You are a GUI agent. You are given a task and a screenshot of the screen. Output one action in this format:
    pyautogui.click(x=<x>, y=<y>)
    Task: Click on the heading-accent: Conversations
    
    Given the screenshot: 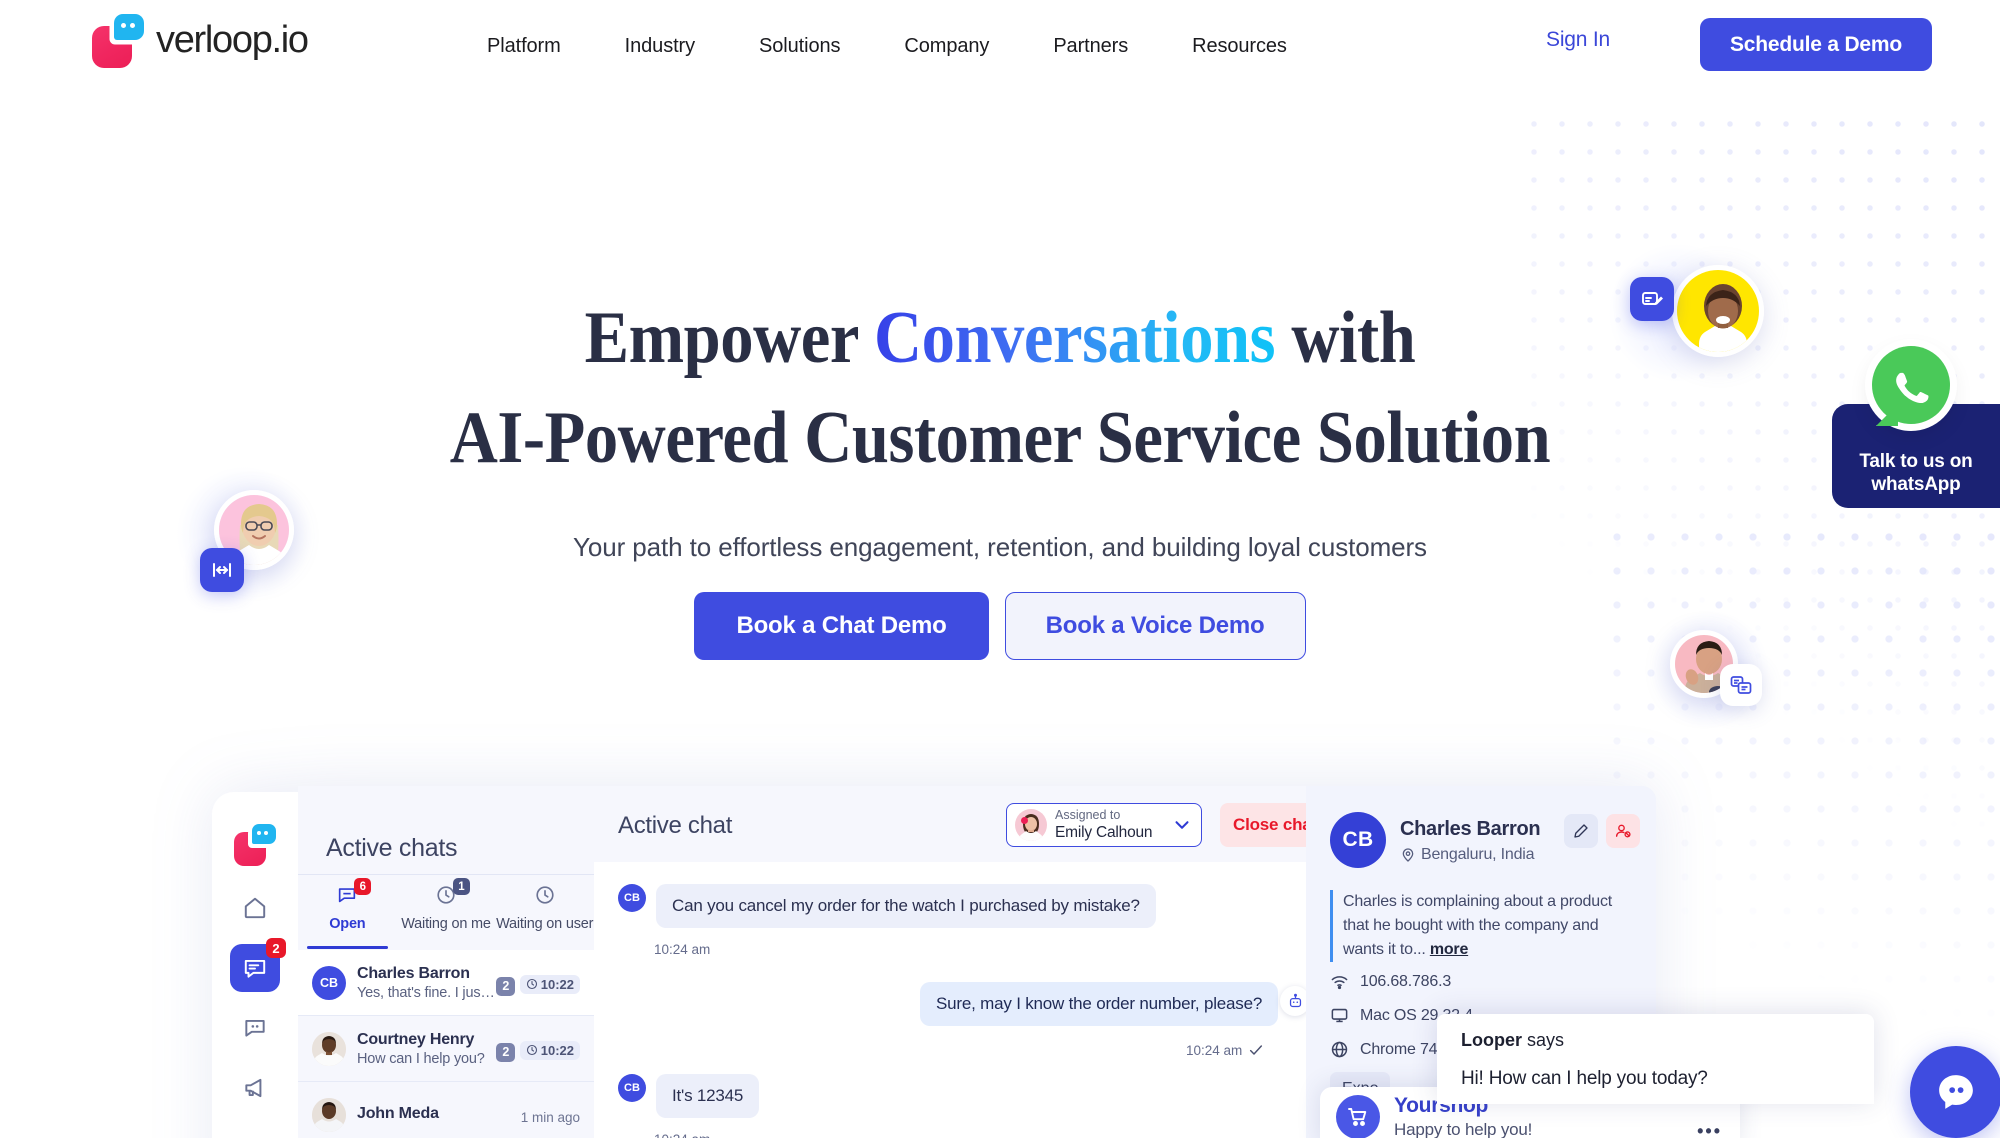 What is the action you would take?
    pyautogui.click(x=1074, y=338)
    